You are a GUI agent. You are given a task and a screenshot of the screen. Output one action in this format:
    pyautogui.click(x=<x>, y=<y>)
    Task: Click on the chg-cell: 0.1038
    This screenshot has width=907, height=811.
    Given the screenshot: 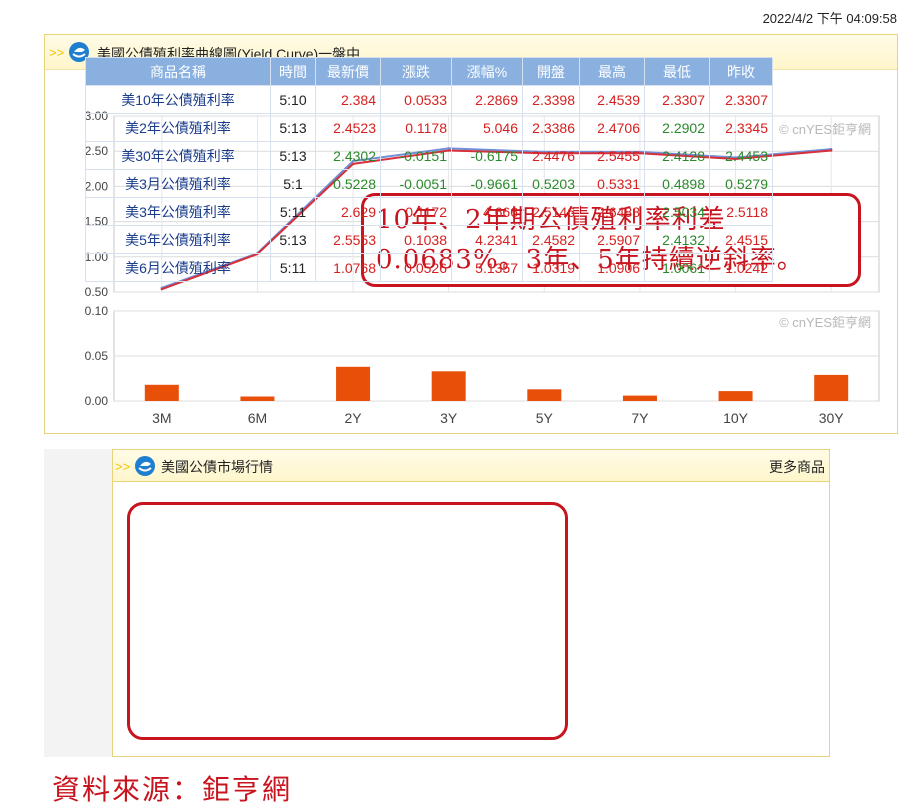 What is the action you would take?
    pyautogui.click(x=416, y=239)
    